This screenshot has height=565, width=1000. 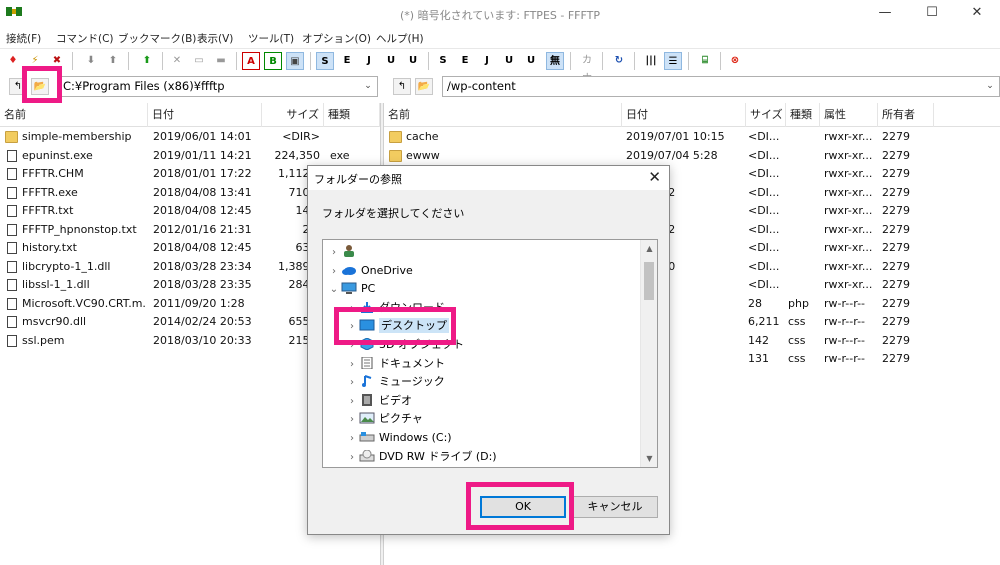 What do you see at coordinates (295, 61) in the screenshot?
I see `auto-mode-icon: ▣` at bounding box center [295, 61].